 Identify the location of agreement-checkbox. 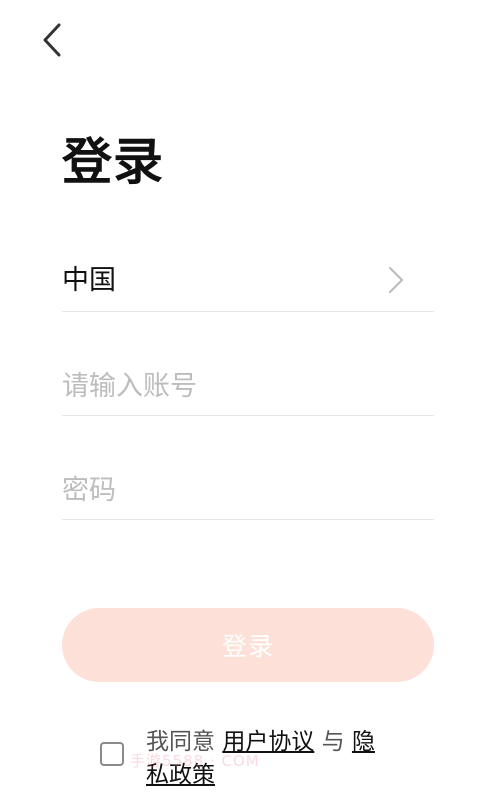
(112, 754).